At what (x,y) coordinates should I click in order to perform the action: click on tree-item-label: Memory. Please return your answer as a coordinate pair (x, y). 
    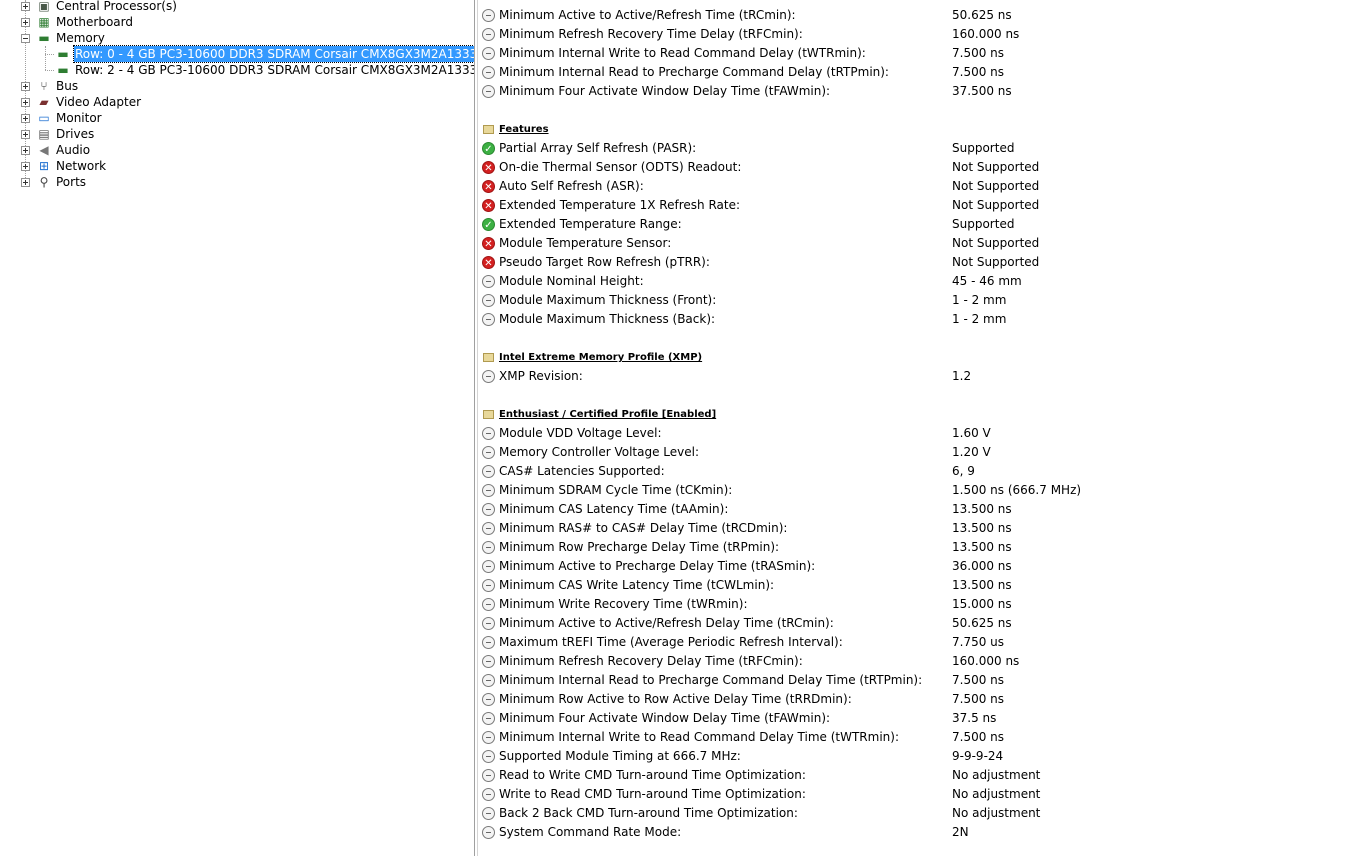
    Looking at the image, I should click on (80, 38).